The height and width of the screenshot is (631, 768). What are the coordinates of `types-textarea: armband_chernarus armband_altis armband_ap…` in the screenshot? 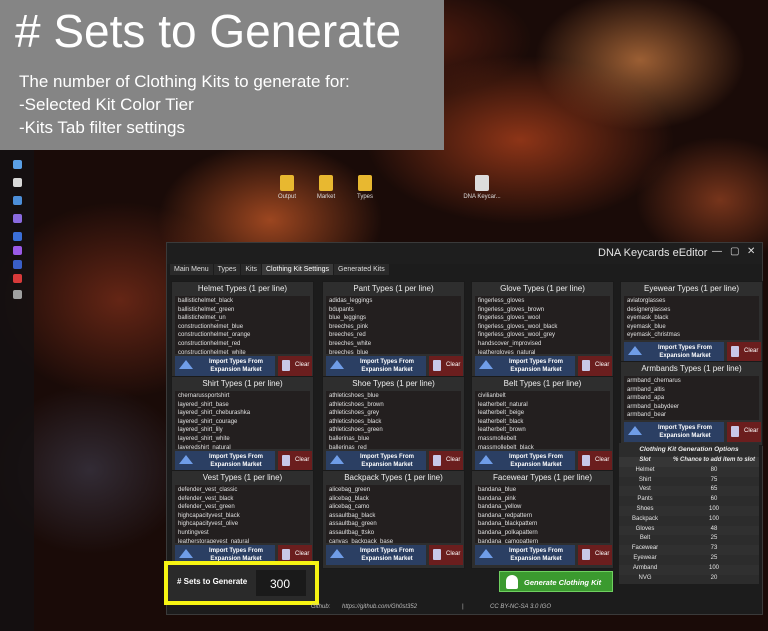 It's located at (691, 398).